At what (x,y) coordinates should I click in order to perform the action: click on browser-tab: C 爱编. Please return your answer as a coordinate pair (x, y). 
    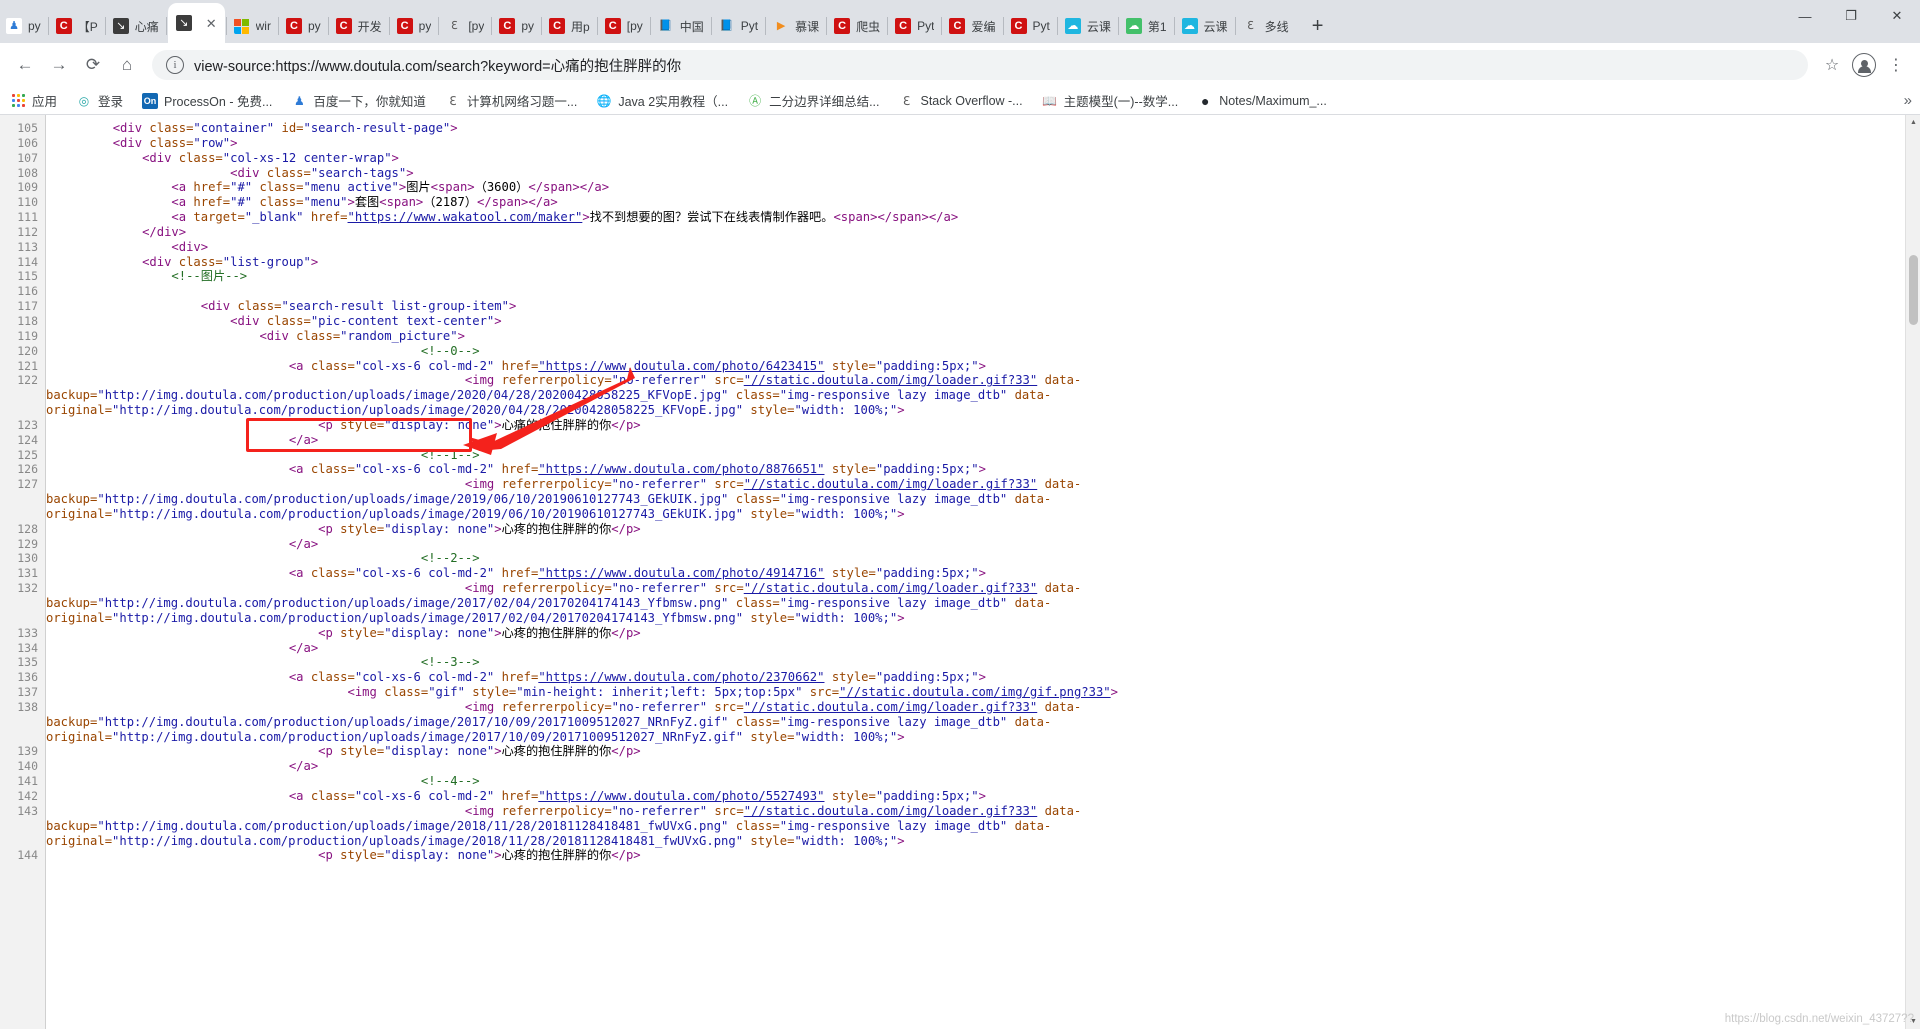
    Looking at the image, I should click on (972, 26).